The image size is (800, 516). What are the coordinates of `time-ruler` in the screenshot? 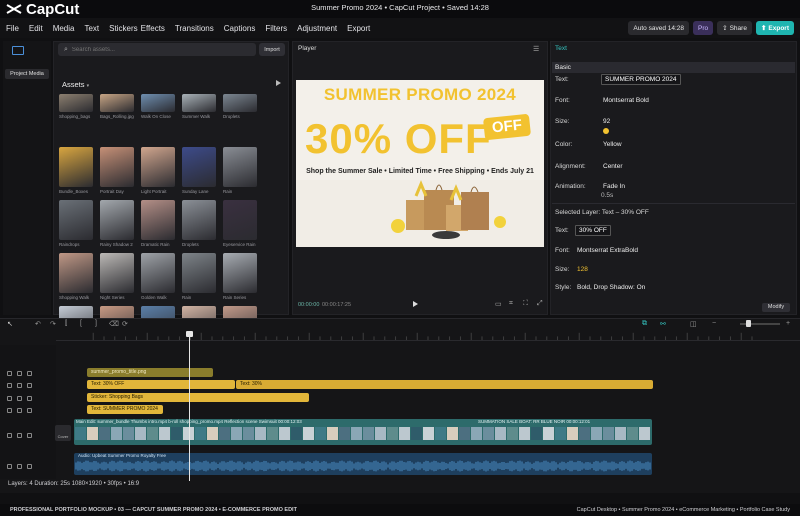 It's located at (428, 336).